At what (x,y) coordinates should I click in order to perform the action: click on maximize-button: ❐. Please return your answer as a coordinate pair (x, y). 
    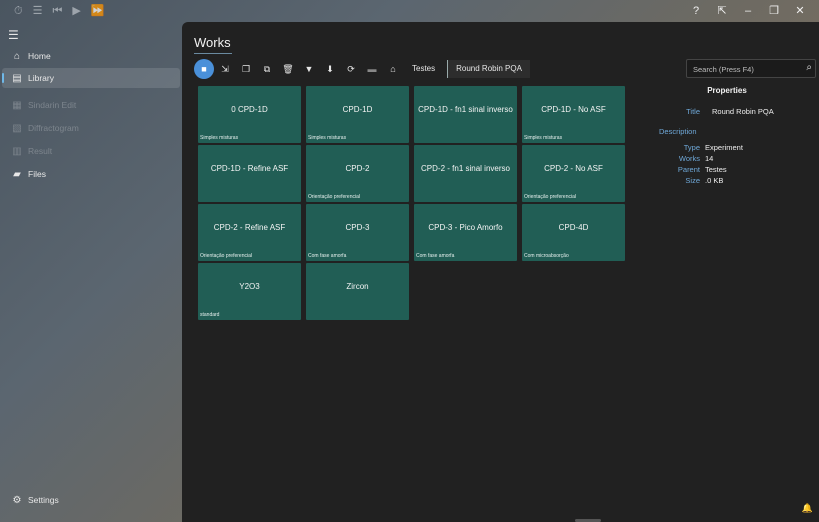
    Looking at the image, I should click on (774, 11).